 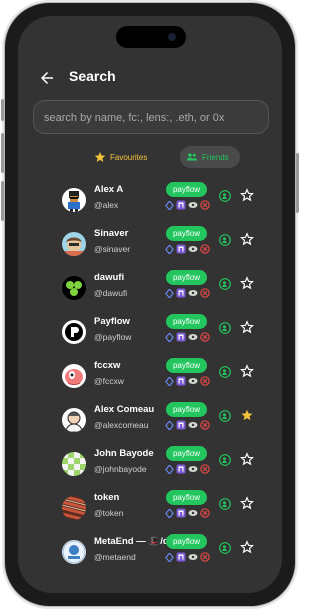 I want to click on user-handle: @alexcomeau, so click(x=121, y=425).